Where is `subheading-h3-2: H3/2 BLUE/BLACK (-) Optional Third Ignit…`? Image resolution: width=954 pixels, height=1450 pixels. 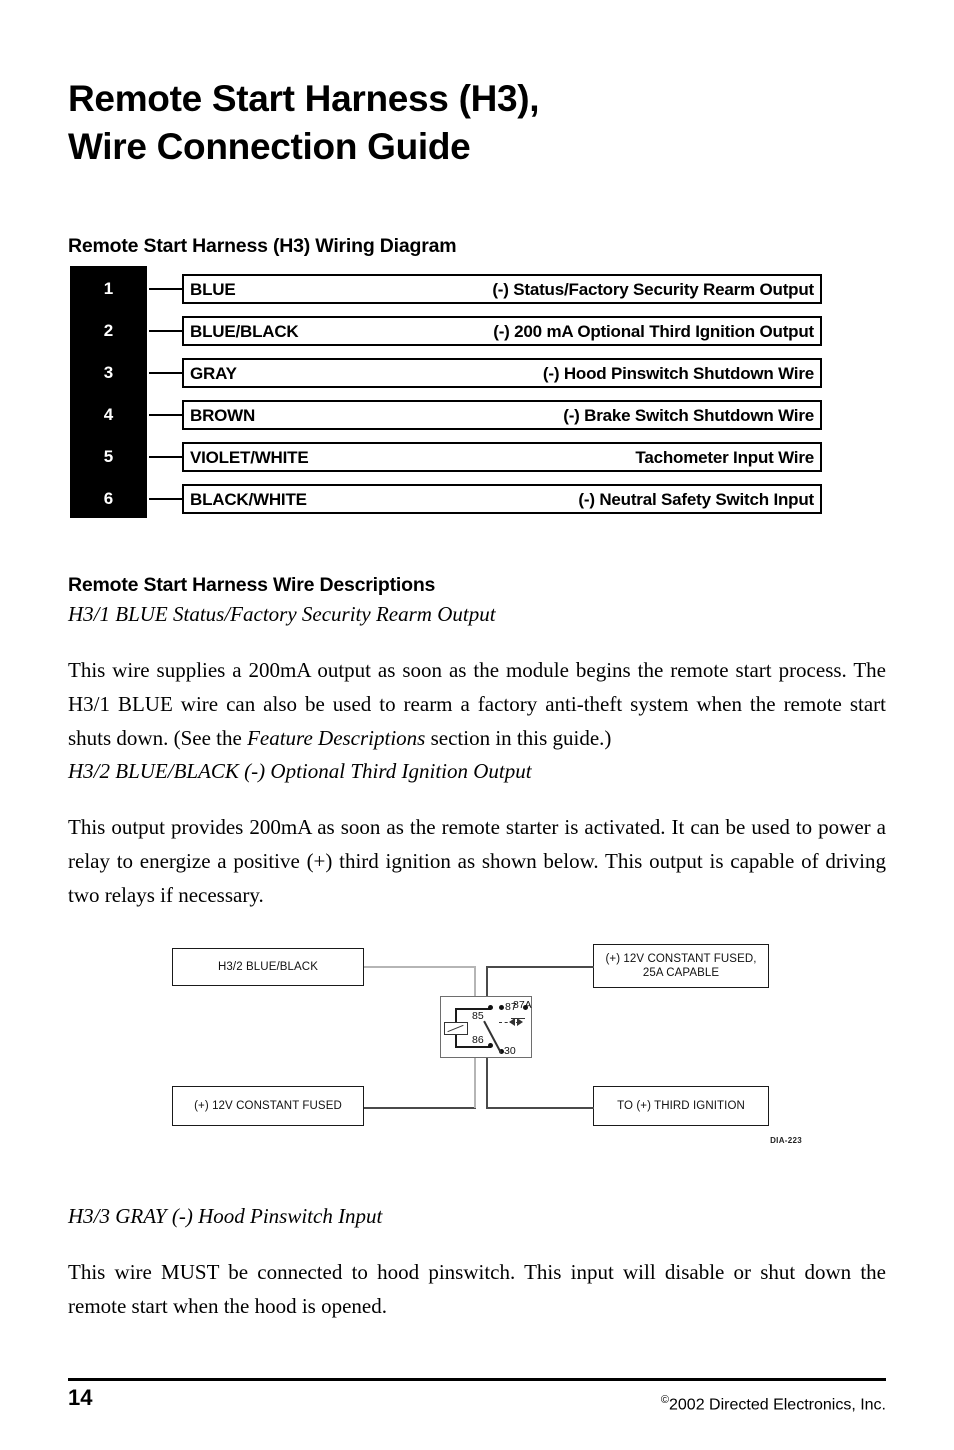
subheading-h3-2: H3/2 BLUE/BLACK (-) Optional Third Ignit… is located at coordinates (300, 771).